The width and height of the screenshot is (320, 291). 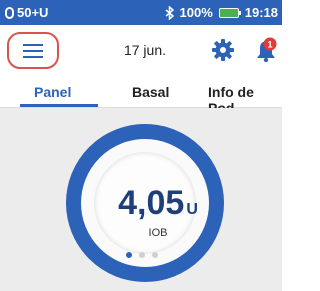 I want to click on pod-status-text: 50+U, so click(x=33, y=12).